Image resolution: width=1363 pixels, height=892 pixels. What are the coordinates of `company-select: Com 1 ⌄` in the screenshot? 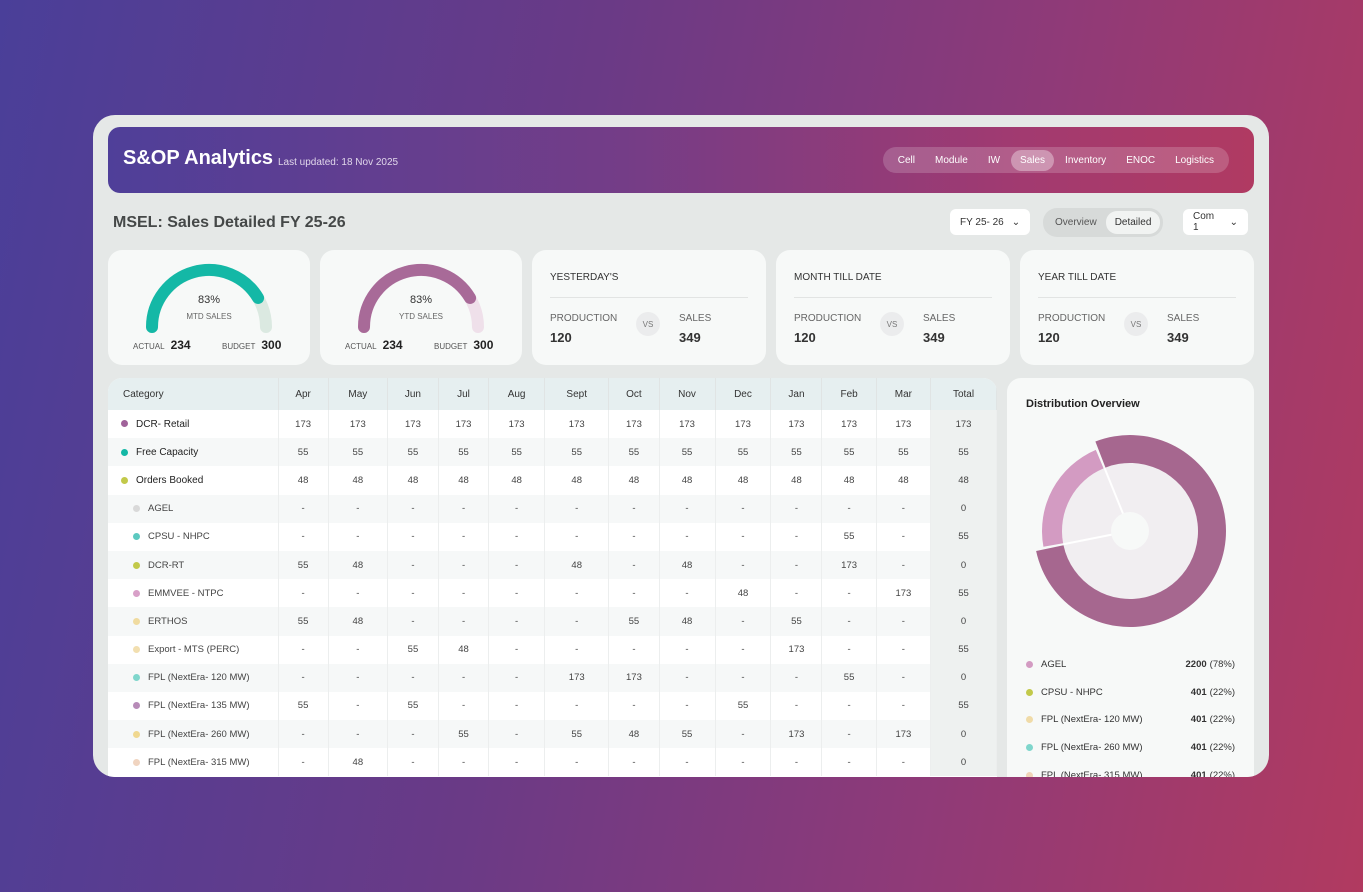 It's located at (1215, 222).